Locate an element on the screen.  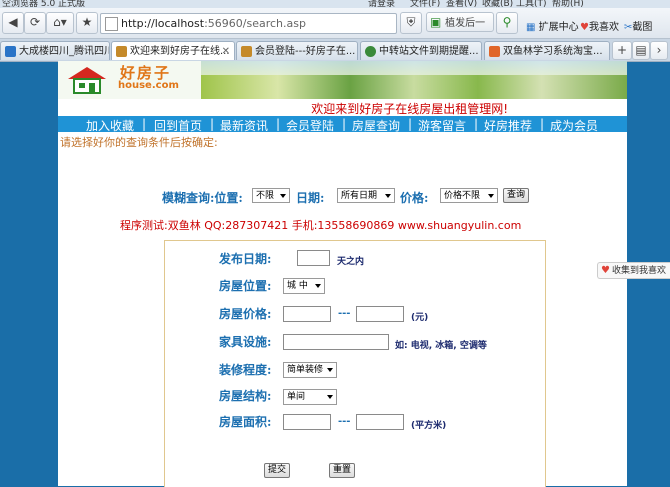
fuzzy-query-button: 查询 is located at coordinates (516, 195).